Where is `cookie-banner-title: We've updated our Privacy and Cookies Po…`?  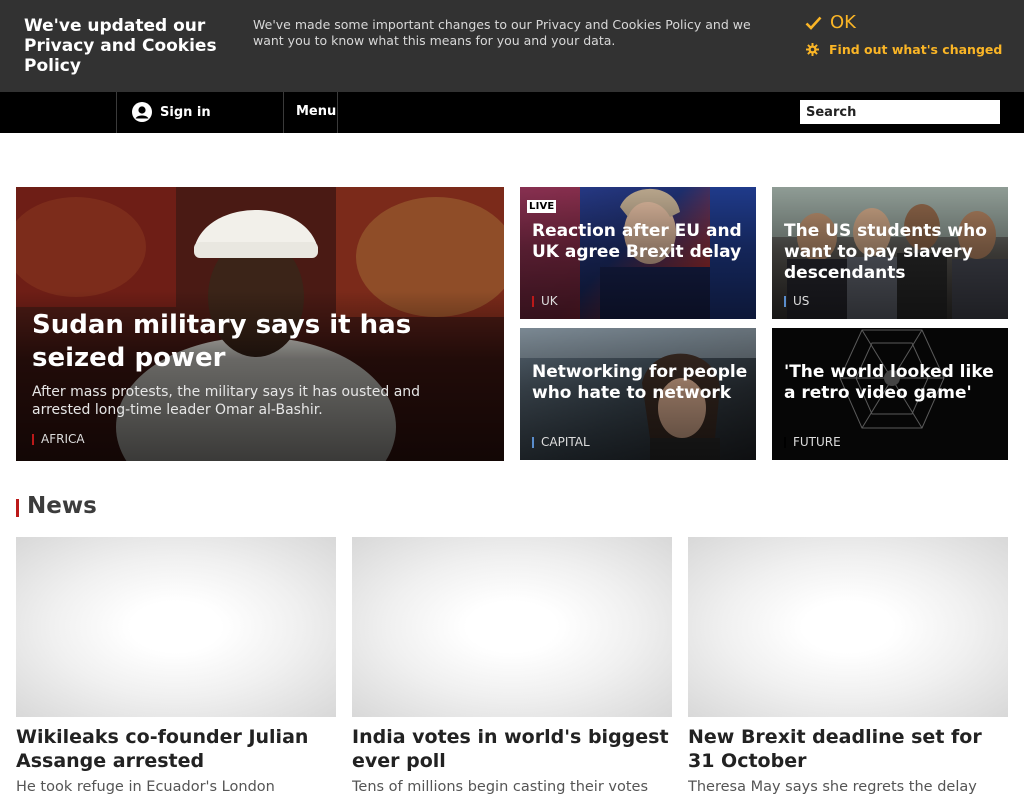
cookie-banner-title: We've updated our Privacy and Cookies Po… is located at coordinates (120, 46).